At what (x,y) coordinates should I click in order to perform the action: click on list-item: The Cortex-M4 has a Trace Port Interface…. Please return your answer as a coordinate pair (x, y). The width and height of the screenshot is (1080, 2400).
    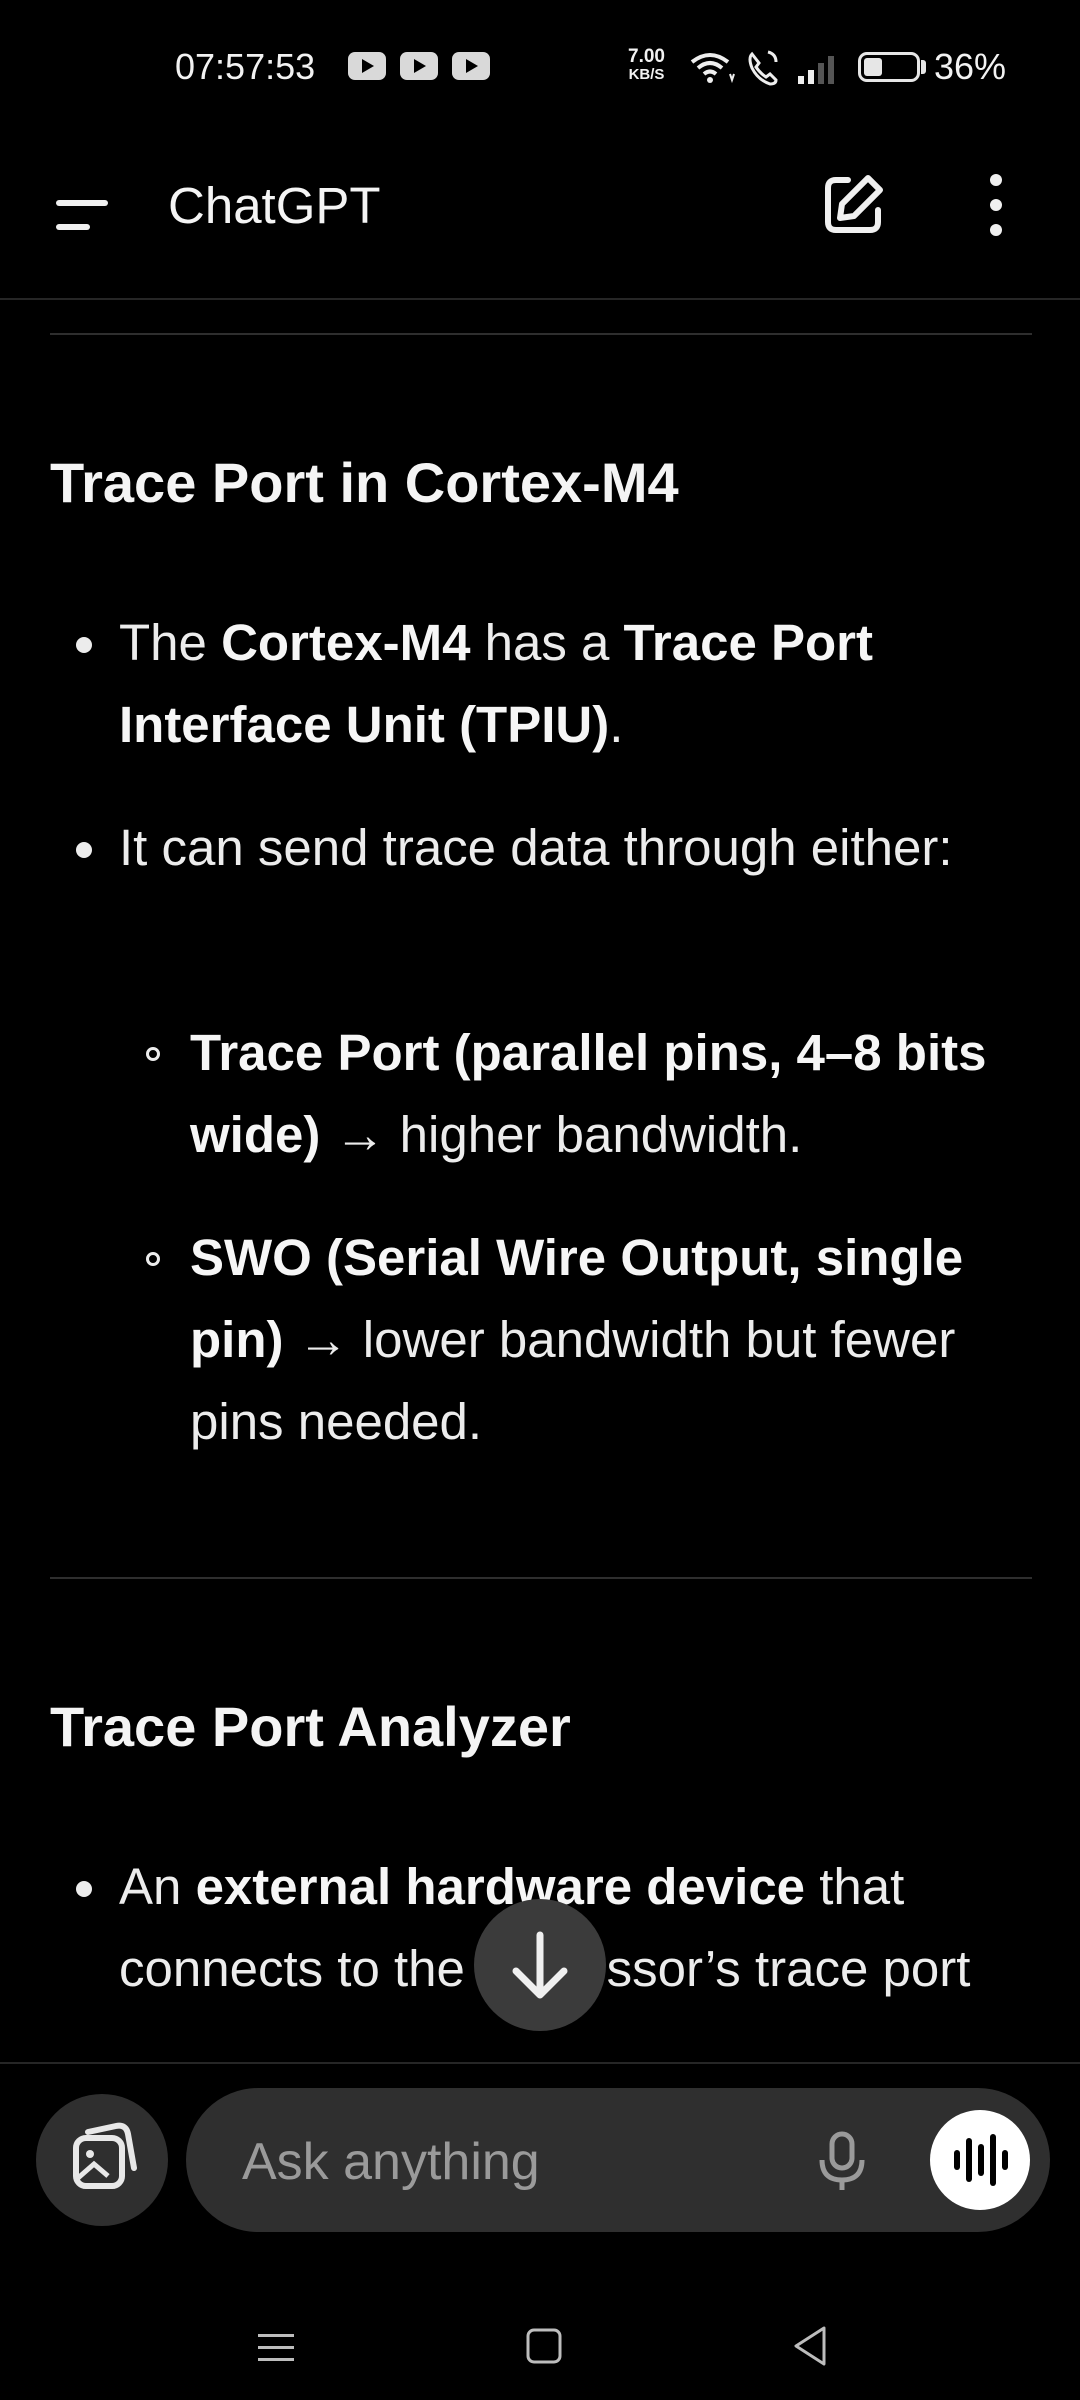
    Looking at the image, I should click on (496, 683).